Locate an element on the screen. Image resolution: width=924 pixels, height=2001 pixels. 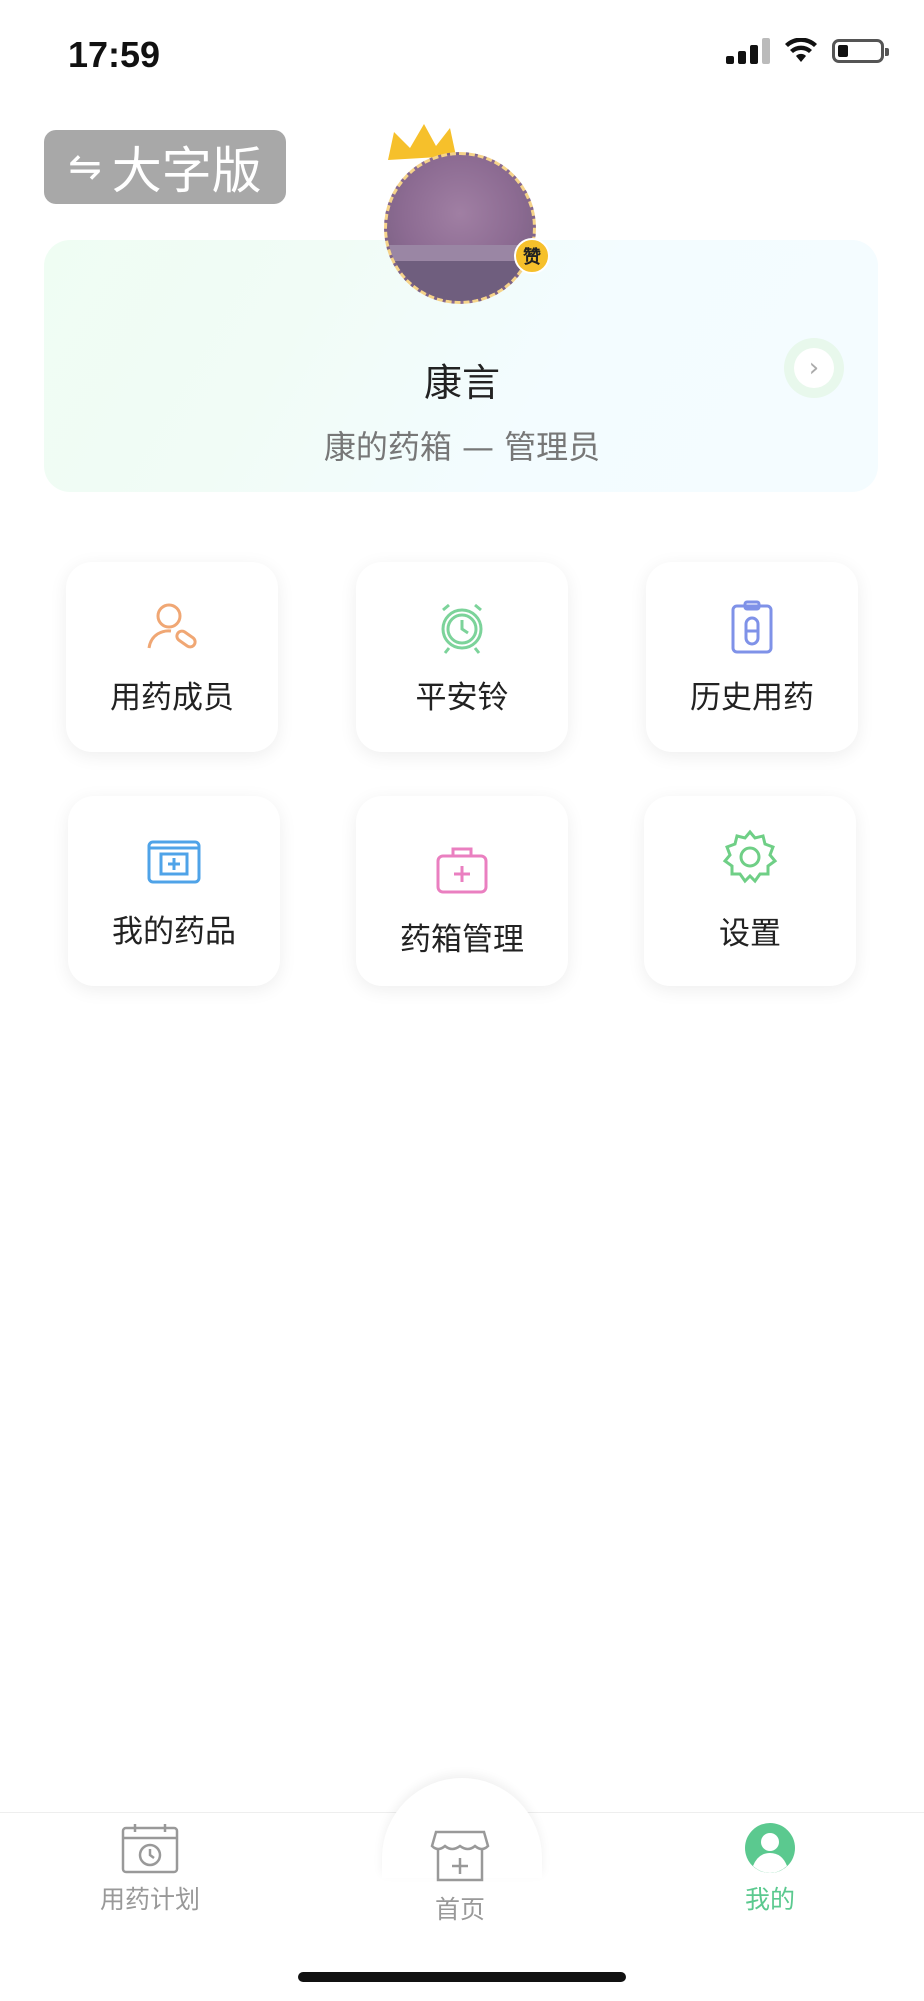
menu-label: 我的药品 is located at coordinates (174, 932).